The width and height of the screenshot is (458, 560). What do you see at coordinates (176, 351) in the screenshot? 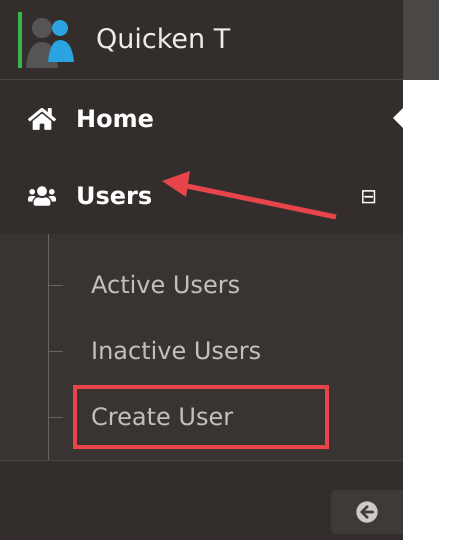
I see `submenu-item: Inactive Users` at bounding box center [176, 351].